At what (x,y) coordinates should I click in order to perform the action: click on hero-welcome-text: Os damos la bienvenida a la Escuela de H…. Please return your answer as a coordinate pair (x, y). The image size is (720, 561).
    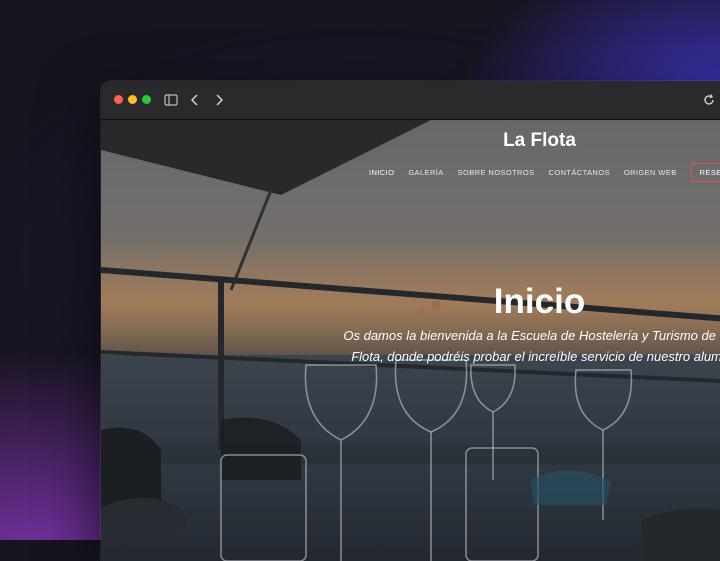
    Looking at the image, I should click on (505, 346).